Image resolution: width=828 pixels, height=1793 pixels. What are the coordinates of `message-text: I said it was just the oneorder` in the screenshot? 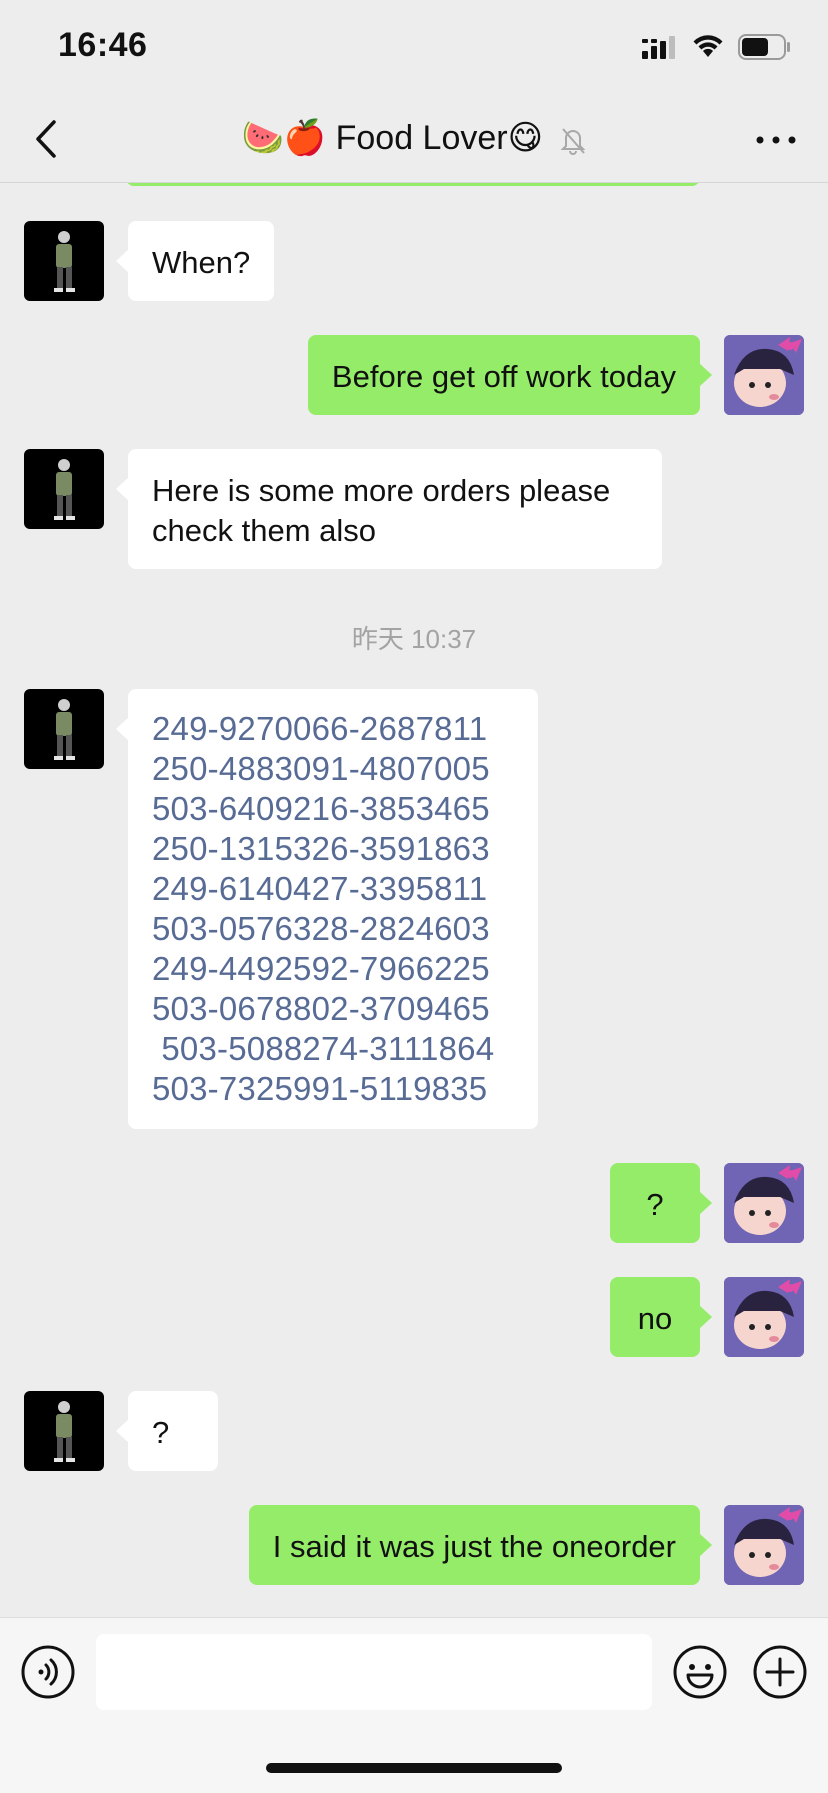 It's located at (474, 1546).